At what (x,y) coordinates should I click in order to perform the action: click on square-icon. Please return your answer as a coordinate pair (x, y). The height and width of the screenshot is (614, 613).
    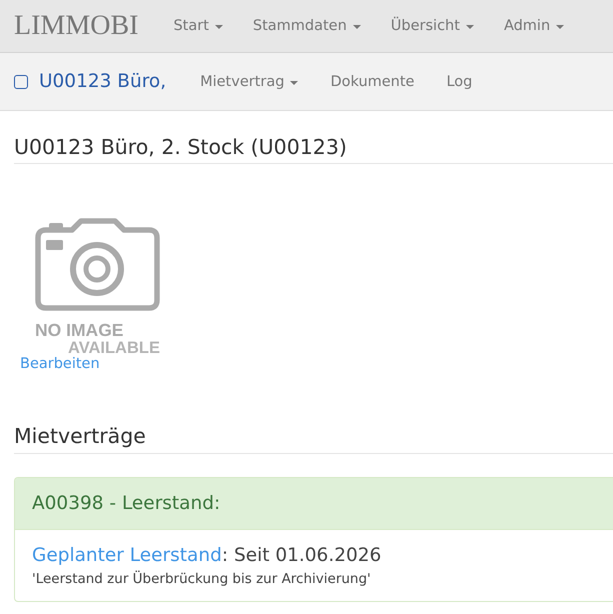
    Looking at the image, I should click on (21, 81).